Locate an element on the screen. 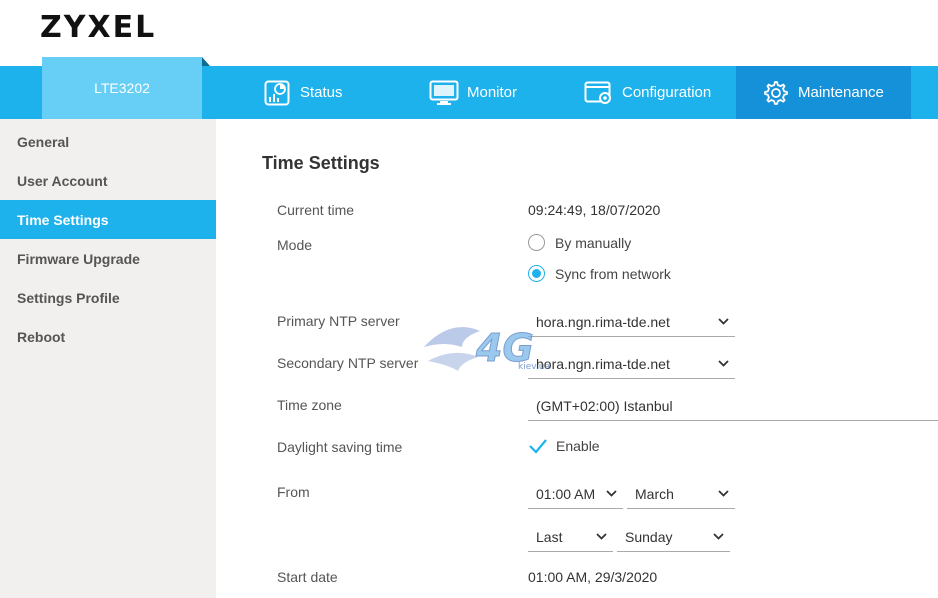 Image resolution: width=938 pixels, height=598 pixels. nav-monitor-label: Monitor is located at coordinates (492, 92).